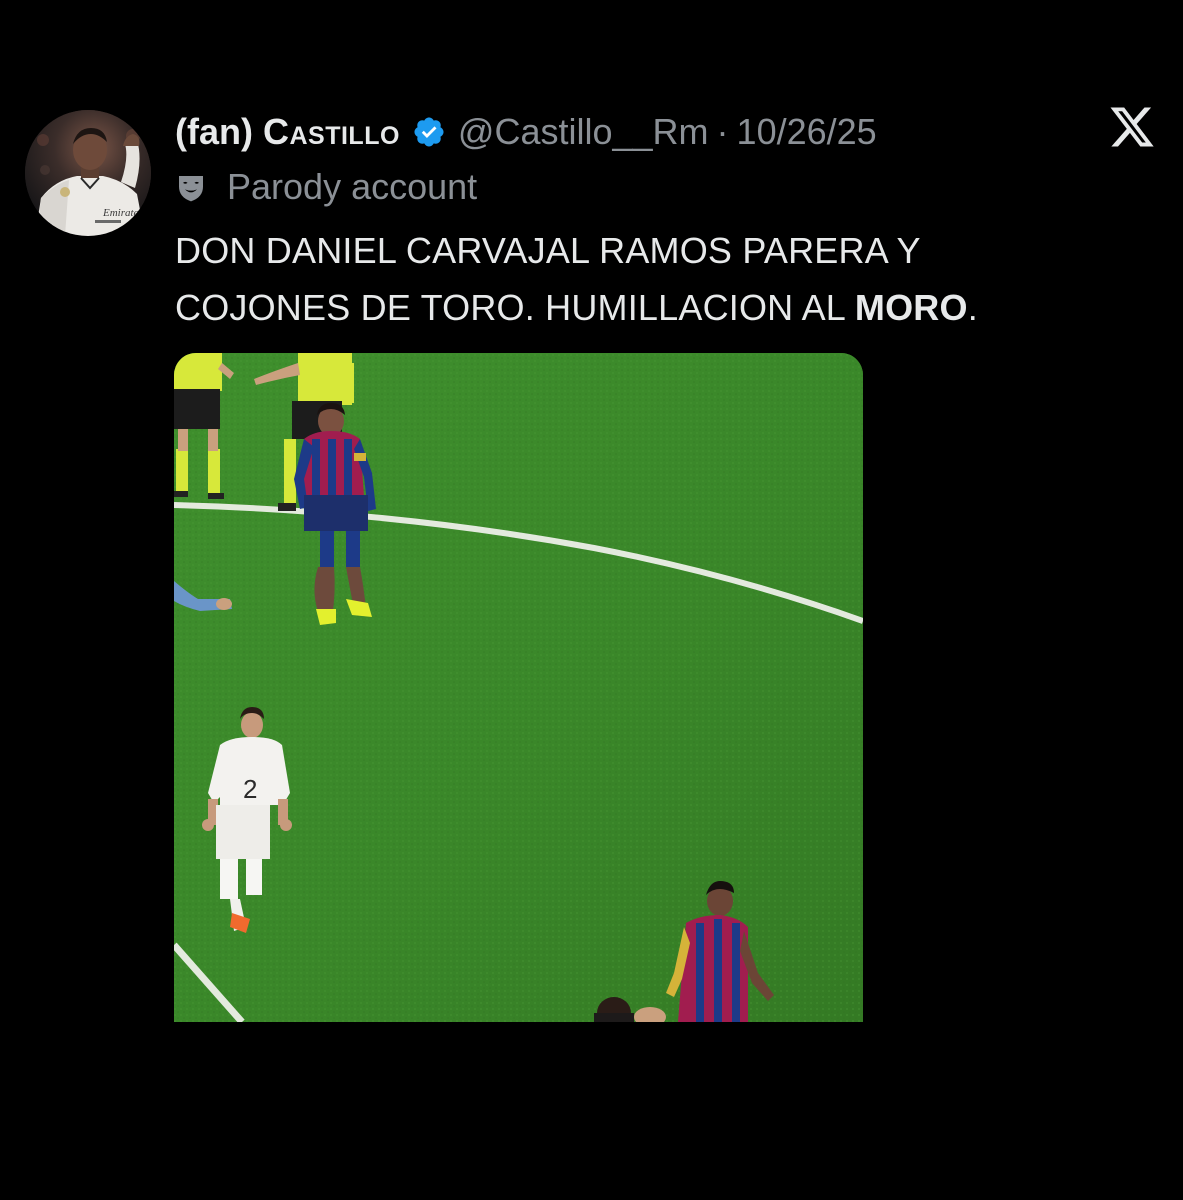 The width and height of the screenshot is (1183, 1200). I want to click on display-name: (fan) Castillo, so click(287, 132).